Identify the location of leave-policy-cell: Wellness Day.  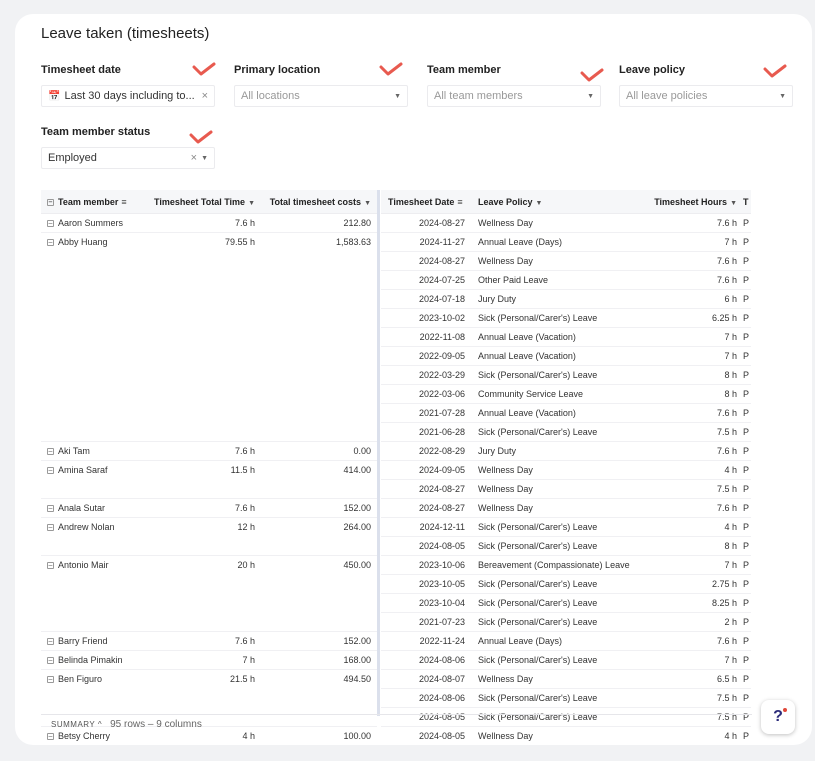
(505, 508).